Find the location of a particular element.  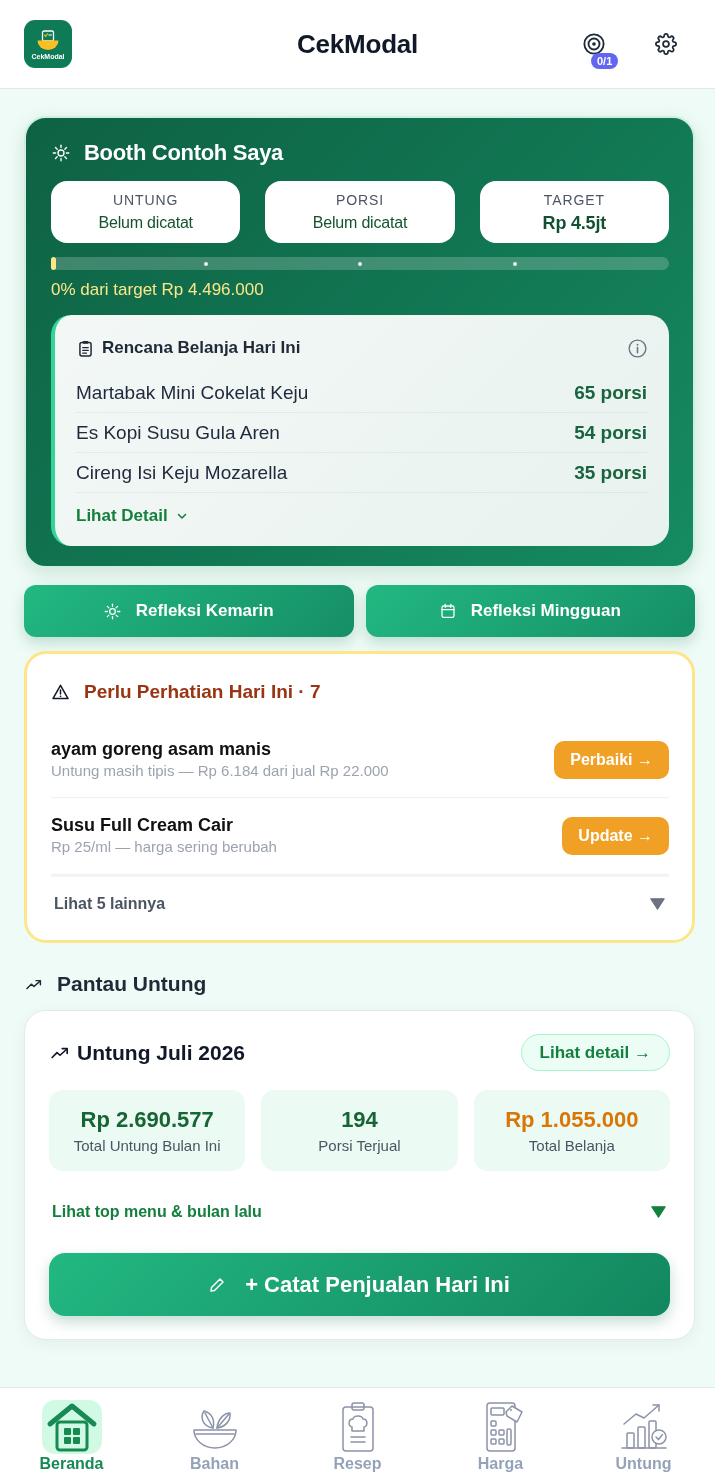

stat-label: Total Belanja is located at coordinates (571, 1145).